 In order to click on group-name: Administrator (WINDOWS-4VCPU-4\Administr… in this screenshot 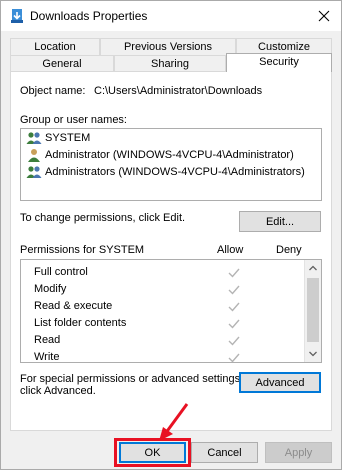, I will do `click(169, 154)`.